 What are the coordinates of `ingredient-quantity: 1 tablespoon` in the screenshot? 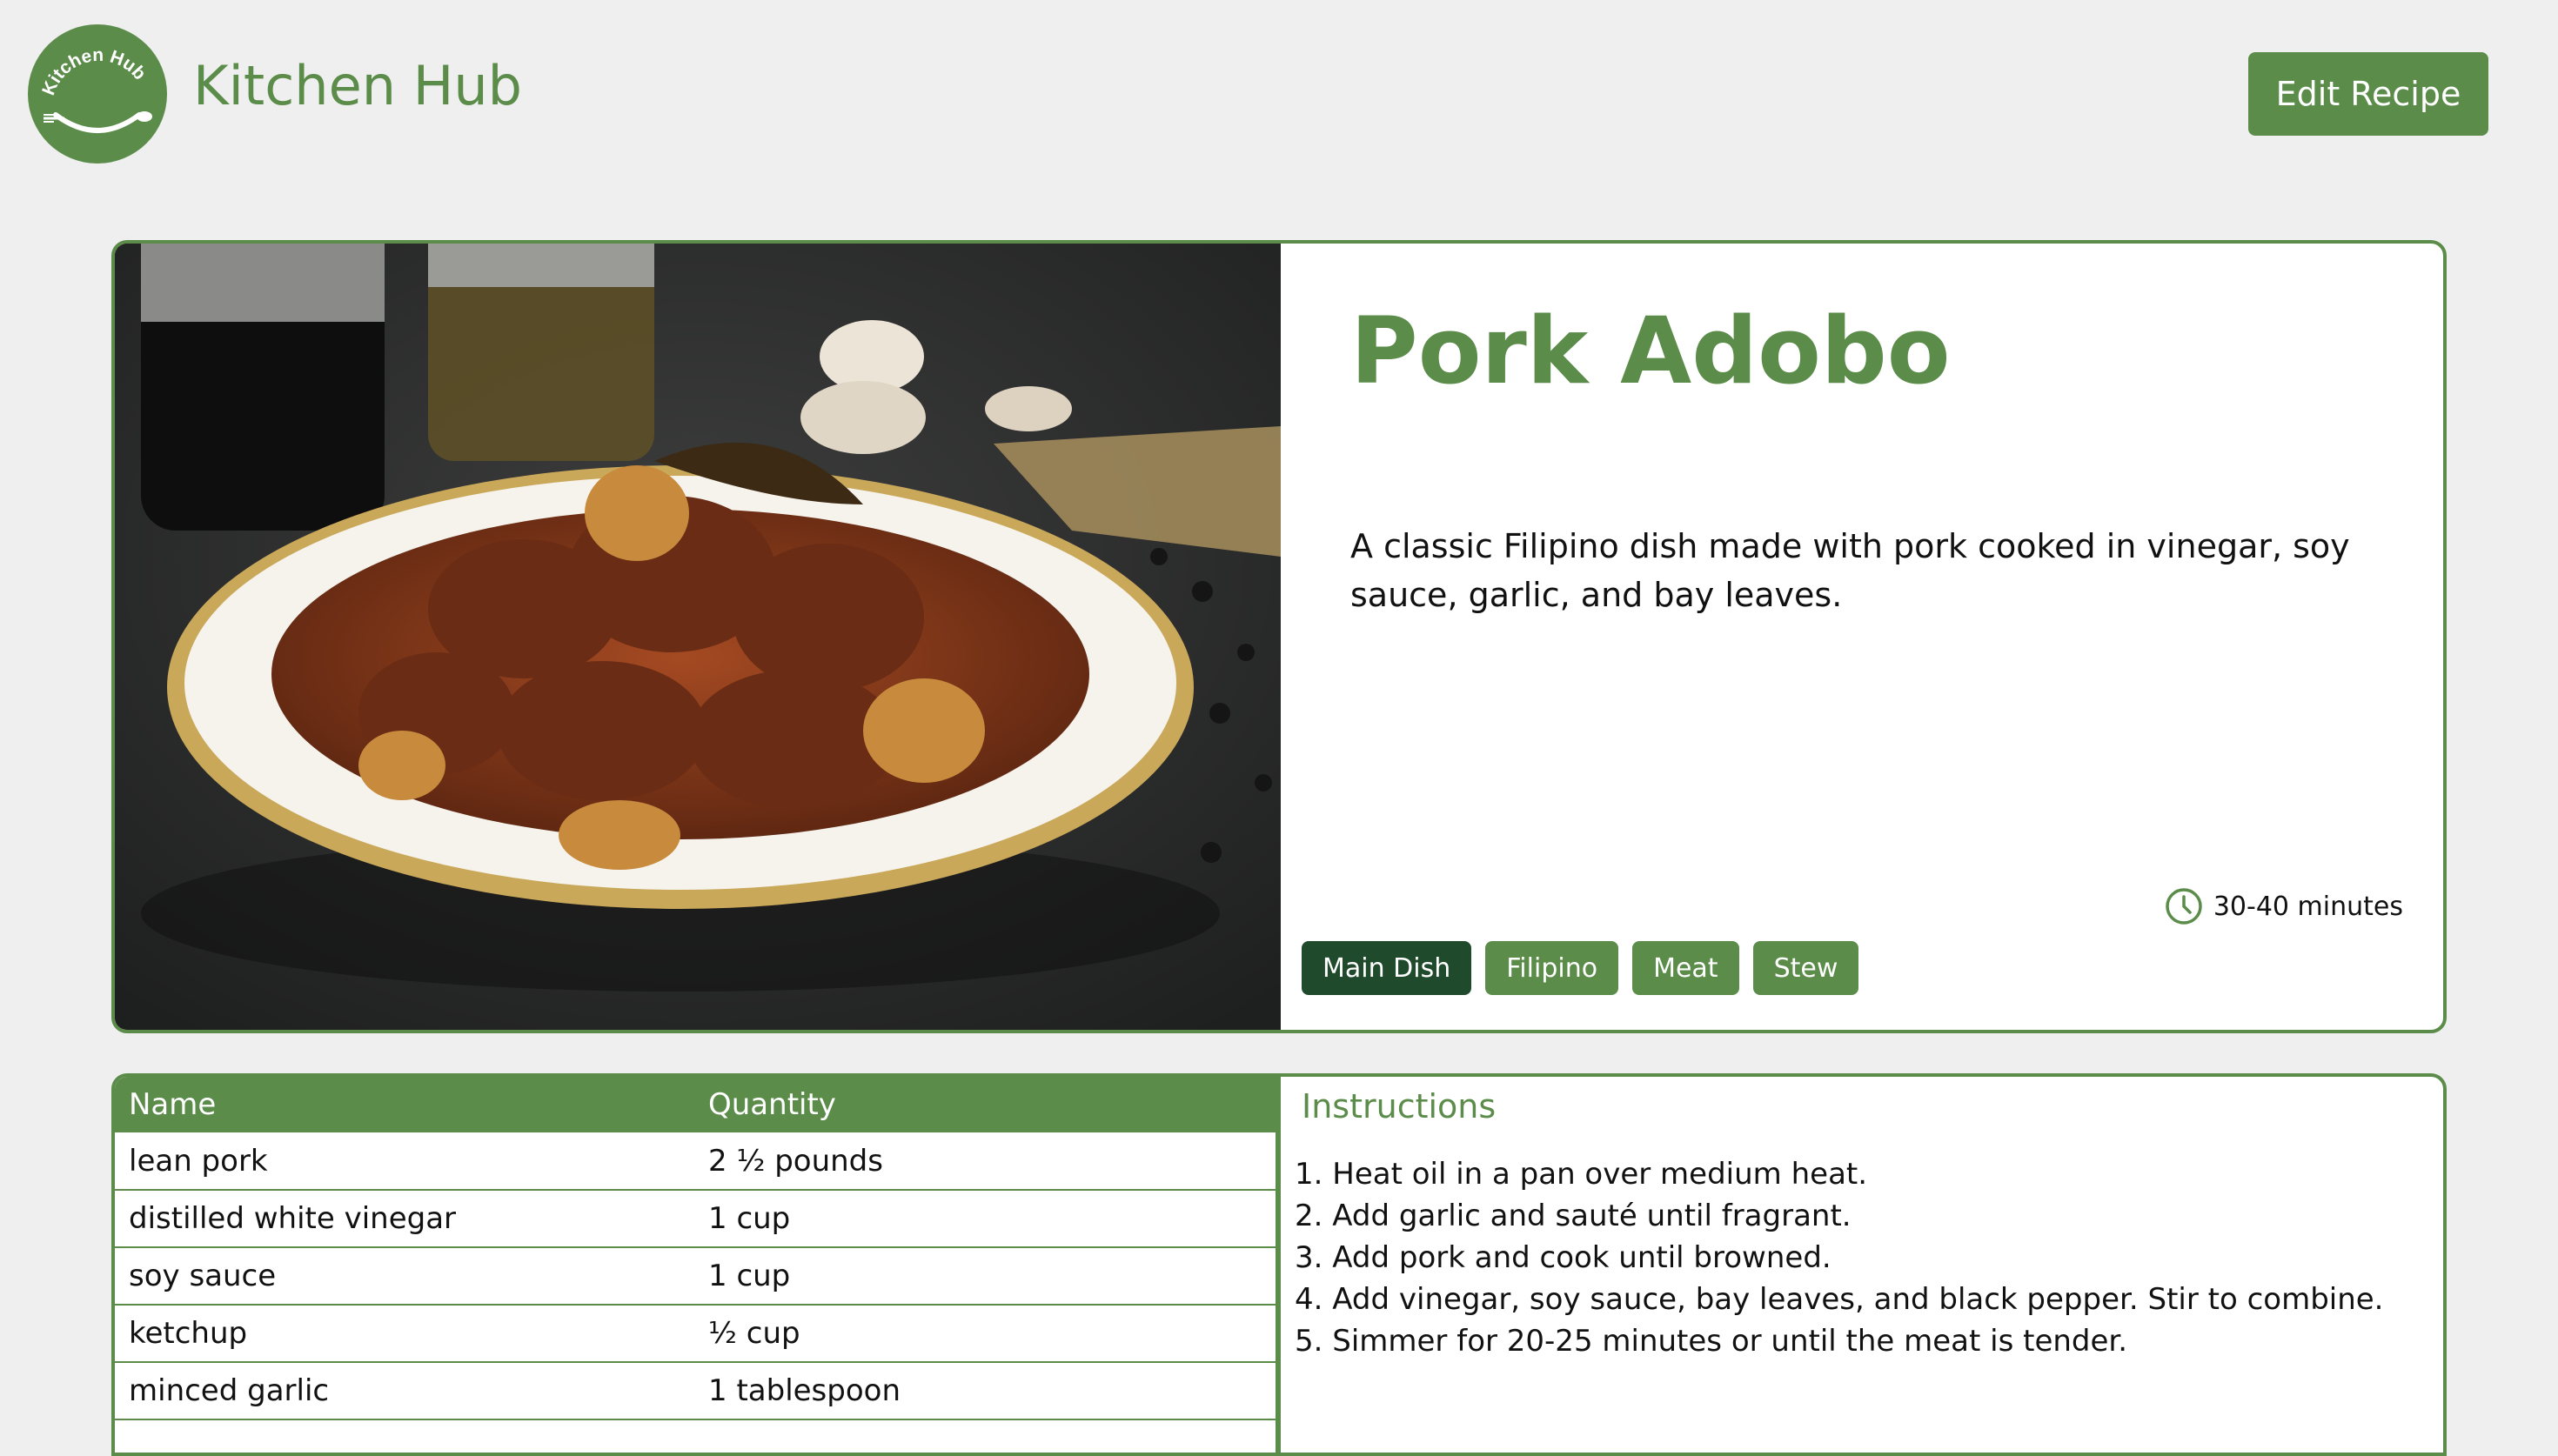 It's located at (985, 1391).